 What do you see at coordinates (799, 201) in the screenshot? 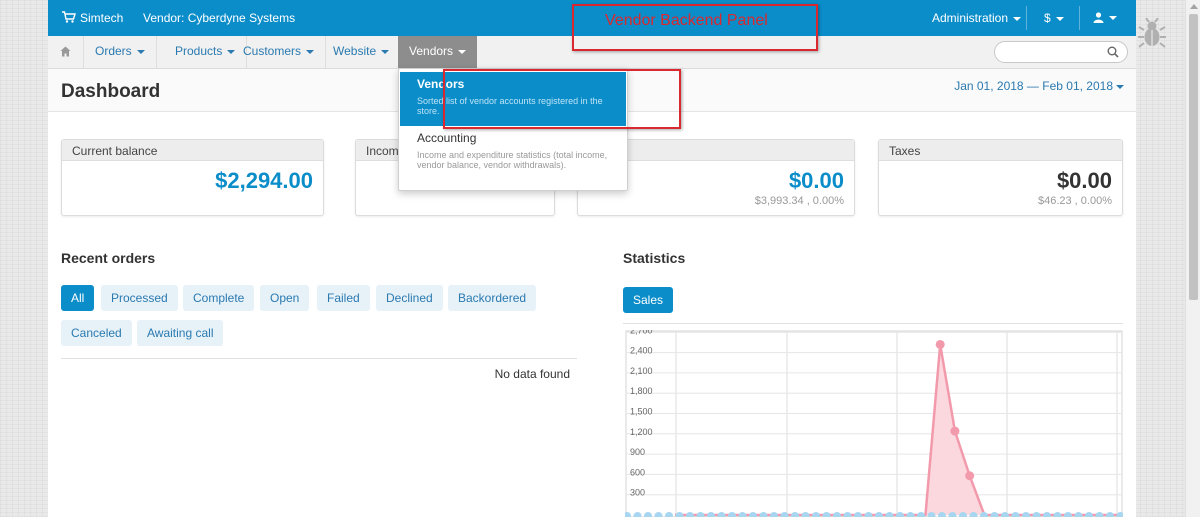
I see `card-subvalue: $3,993.34 , 0.00%` at bounding box center [799, 201].